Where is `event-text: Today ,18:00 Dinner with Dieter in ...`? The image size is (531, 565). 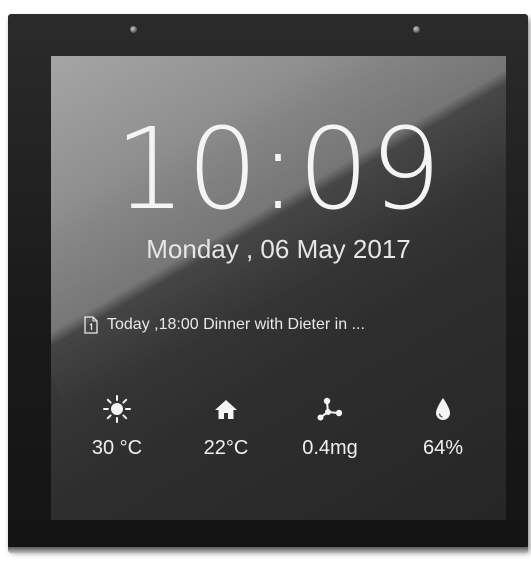
event-text: Today ,18:00 Dinner with Dieter in ... is located at coordinates (236, 324).